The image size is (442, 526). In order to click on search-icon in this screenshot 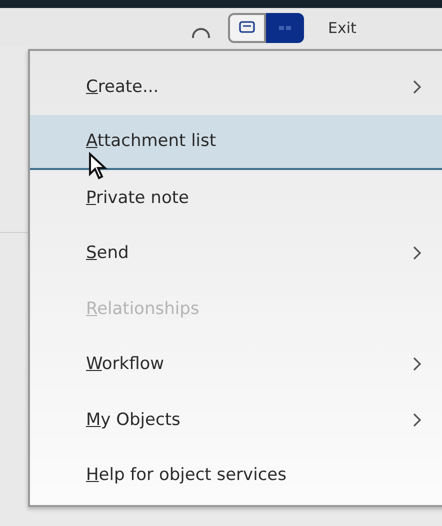, I will do `click(201, 32)`.